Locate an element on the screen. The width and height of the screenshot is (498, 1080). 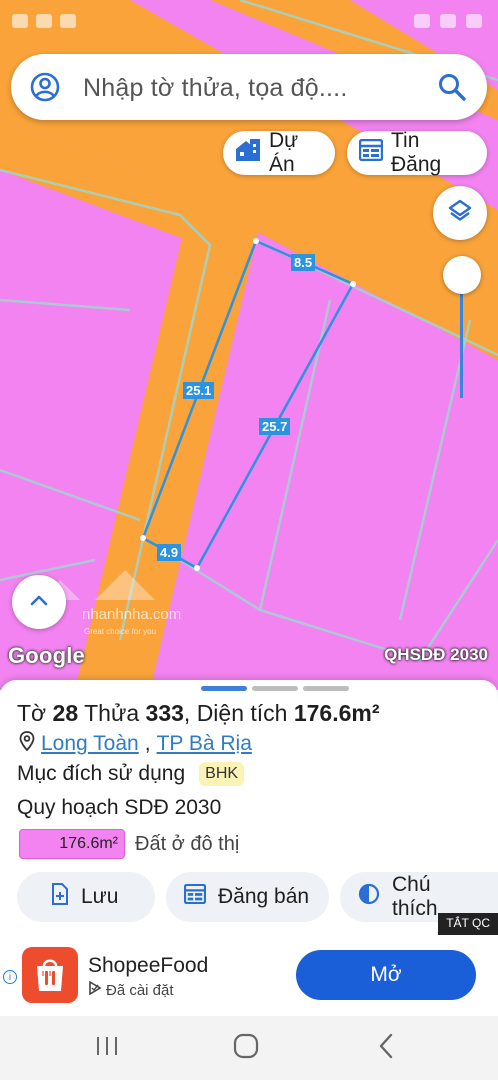
watermark-text: nhanhnha.com is located at coordinates (131, 614).